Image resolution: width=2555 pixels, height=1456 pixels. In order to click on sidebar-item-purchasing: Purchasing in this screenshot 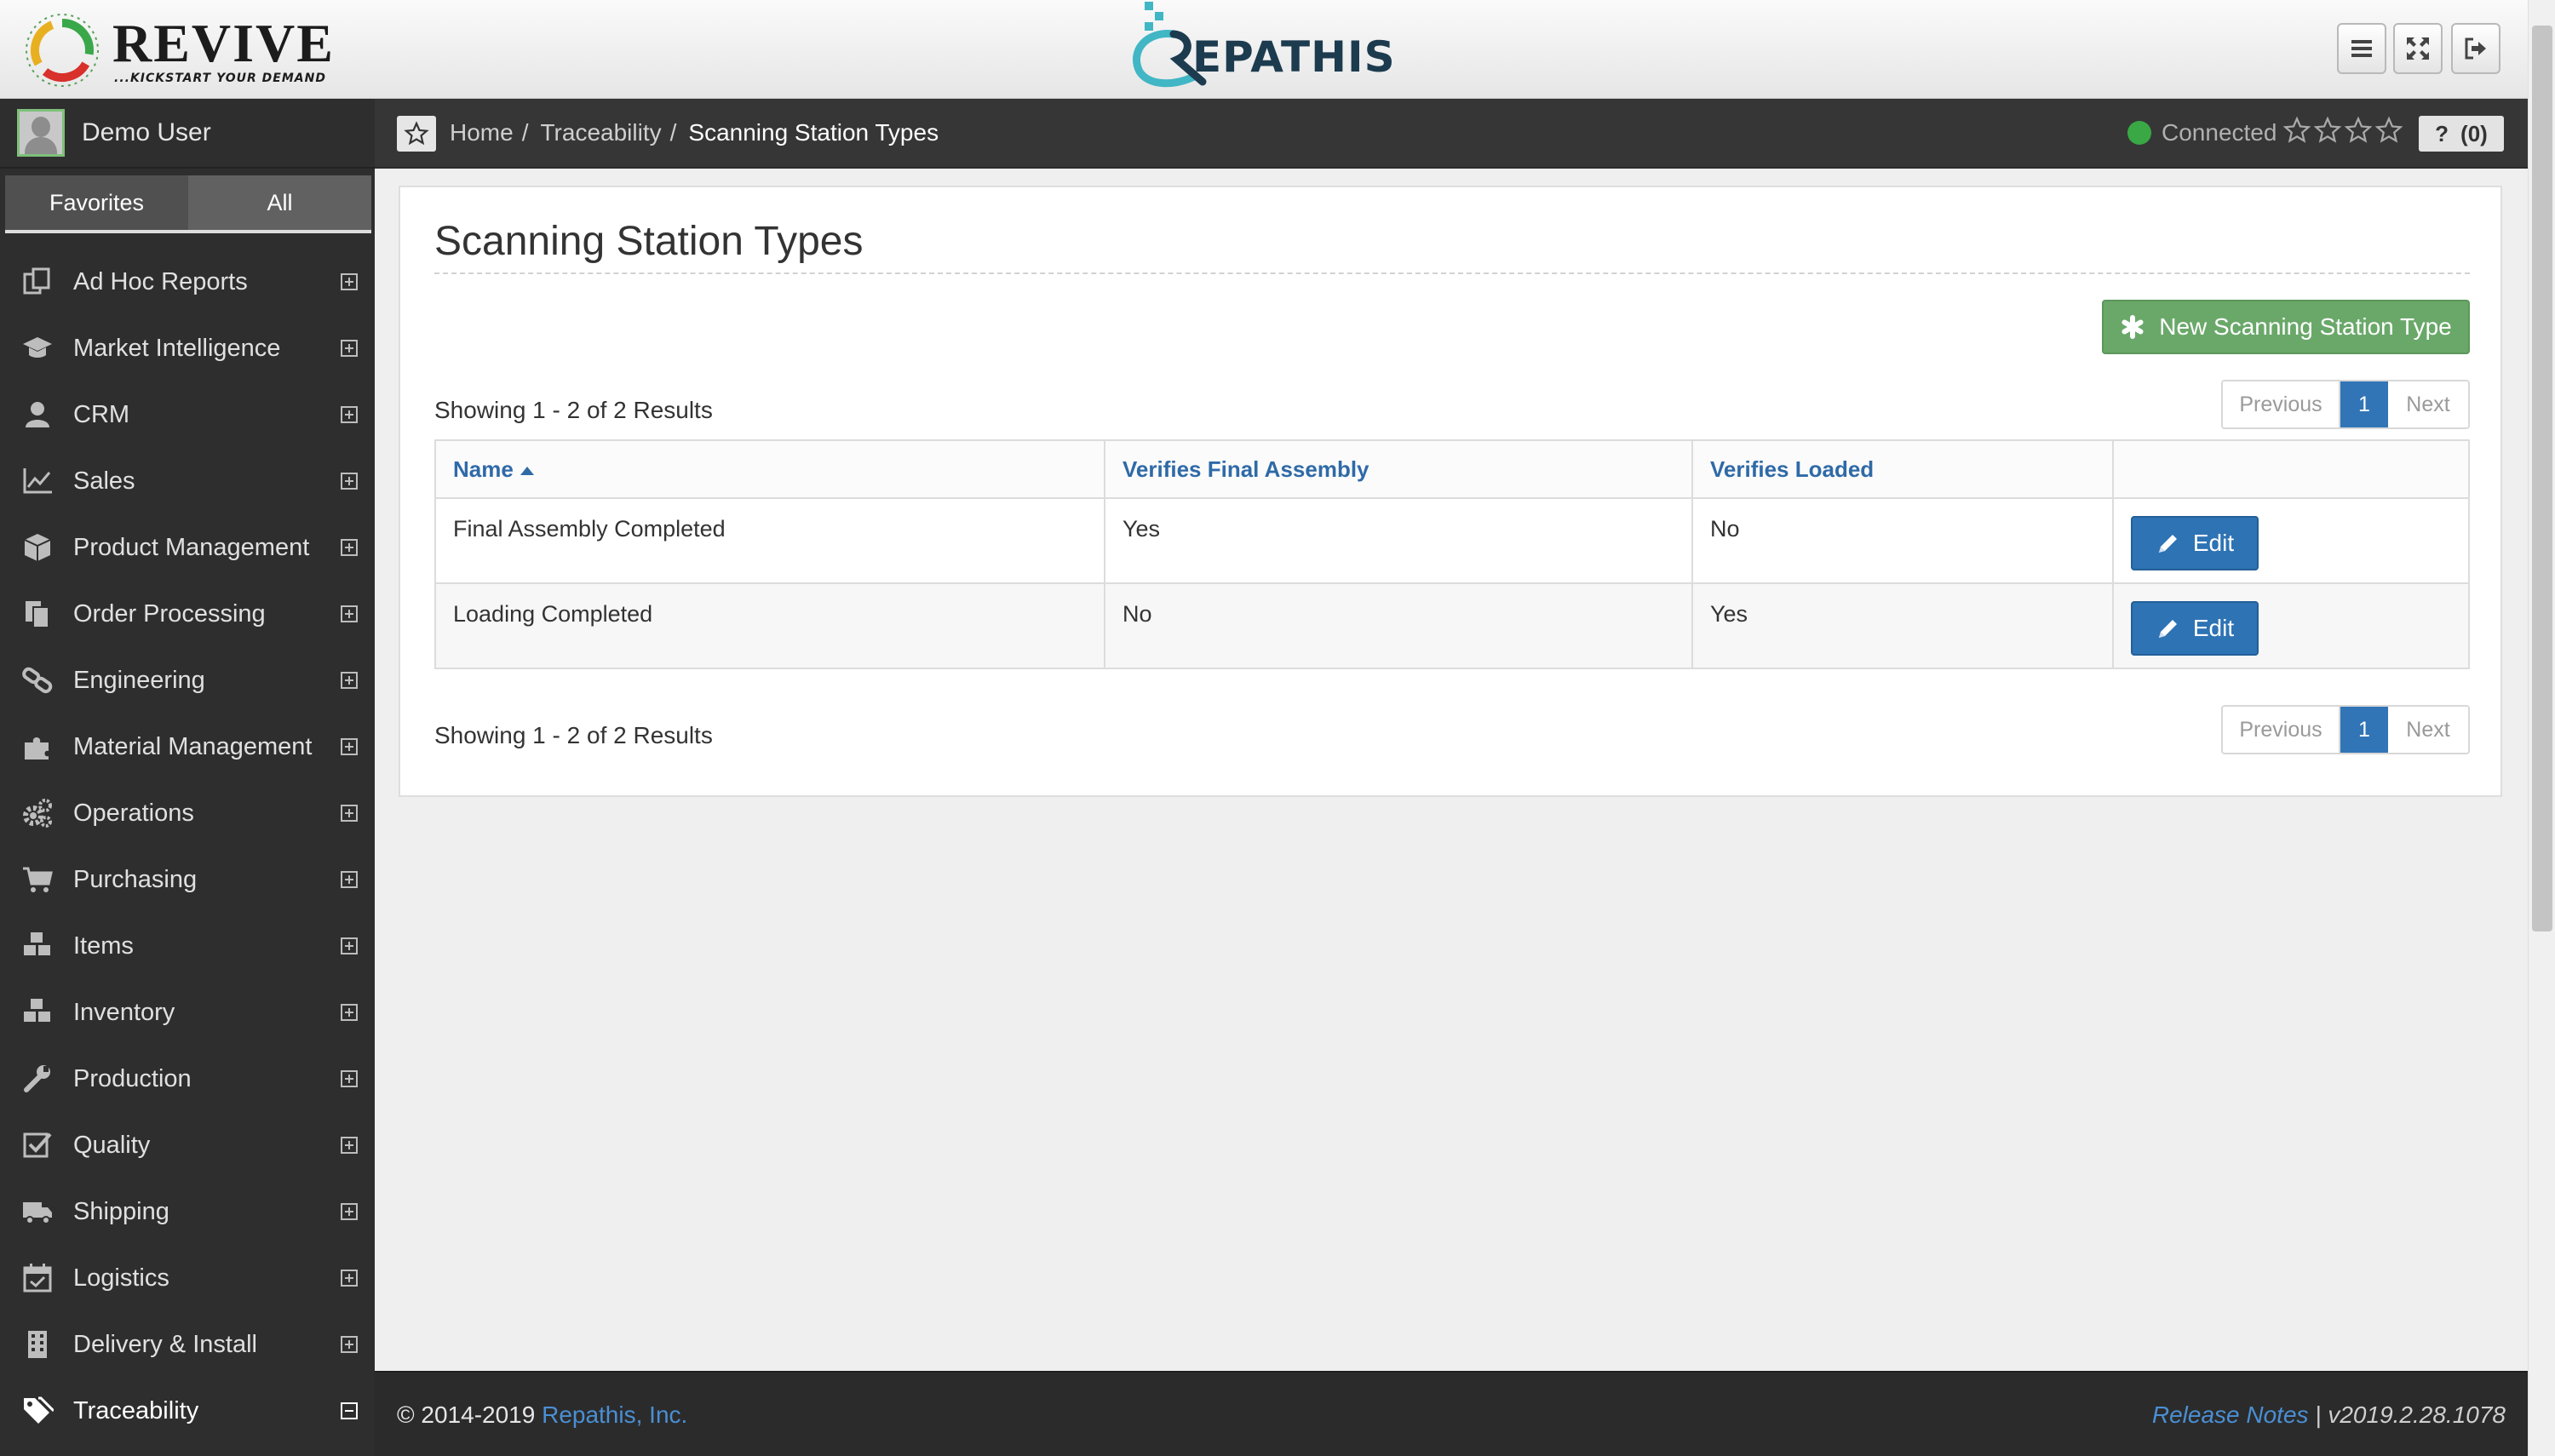, I will do `click(187, 880)`.